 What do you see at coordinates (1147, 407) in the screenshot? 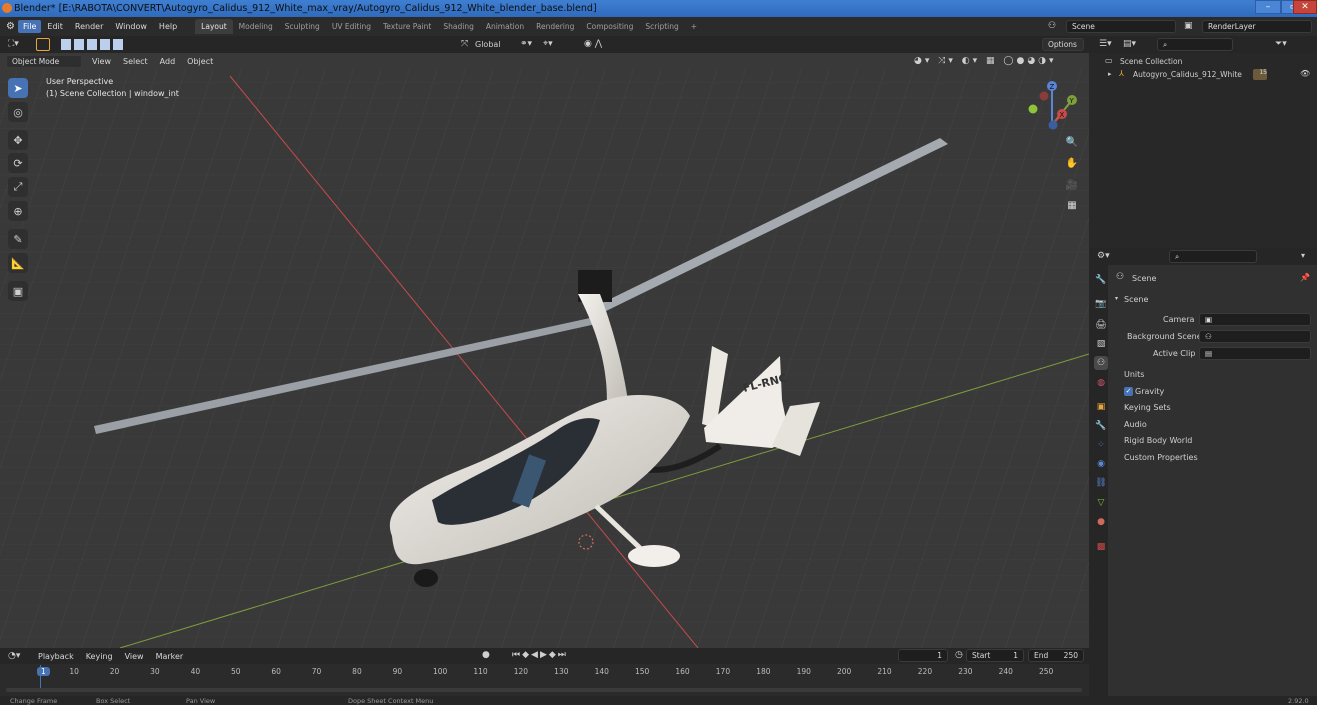
I see `panel-keying-sets: Keying Sets` at bounding box center [1147, 407].